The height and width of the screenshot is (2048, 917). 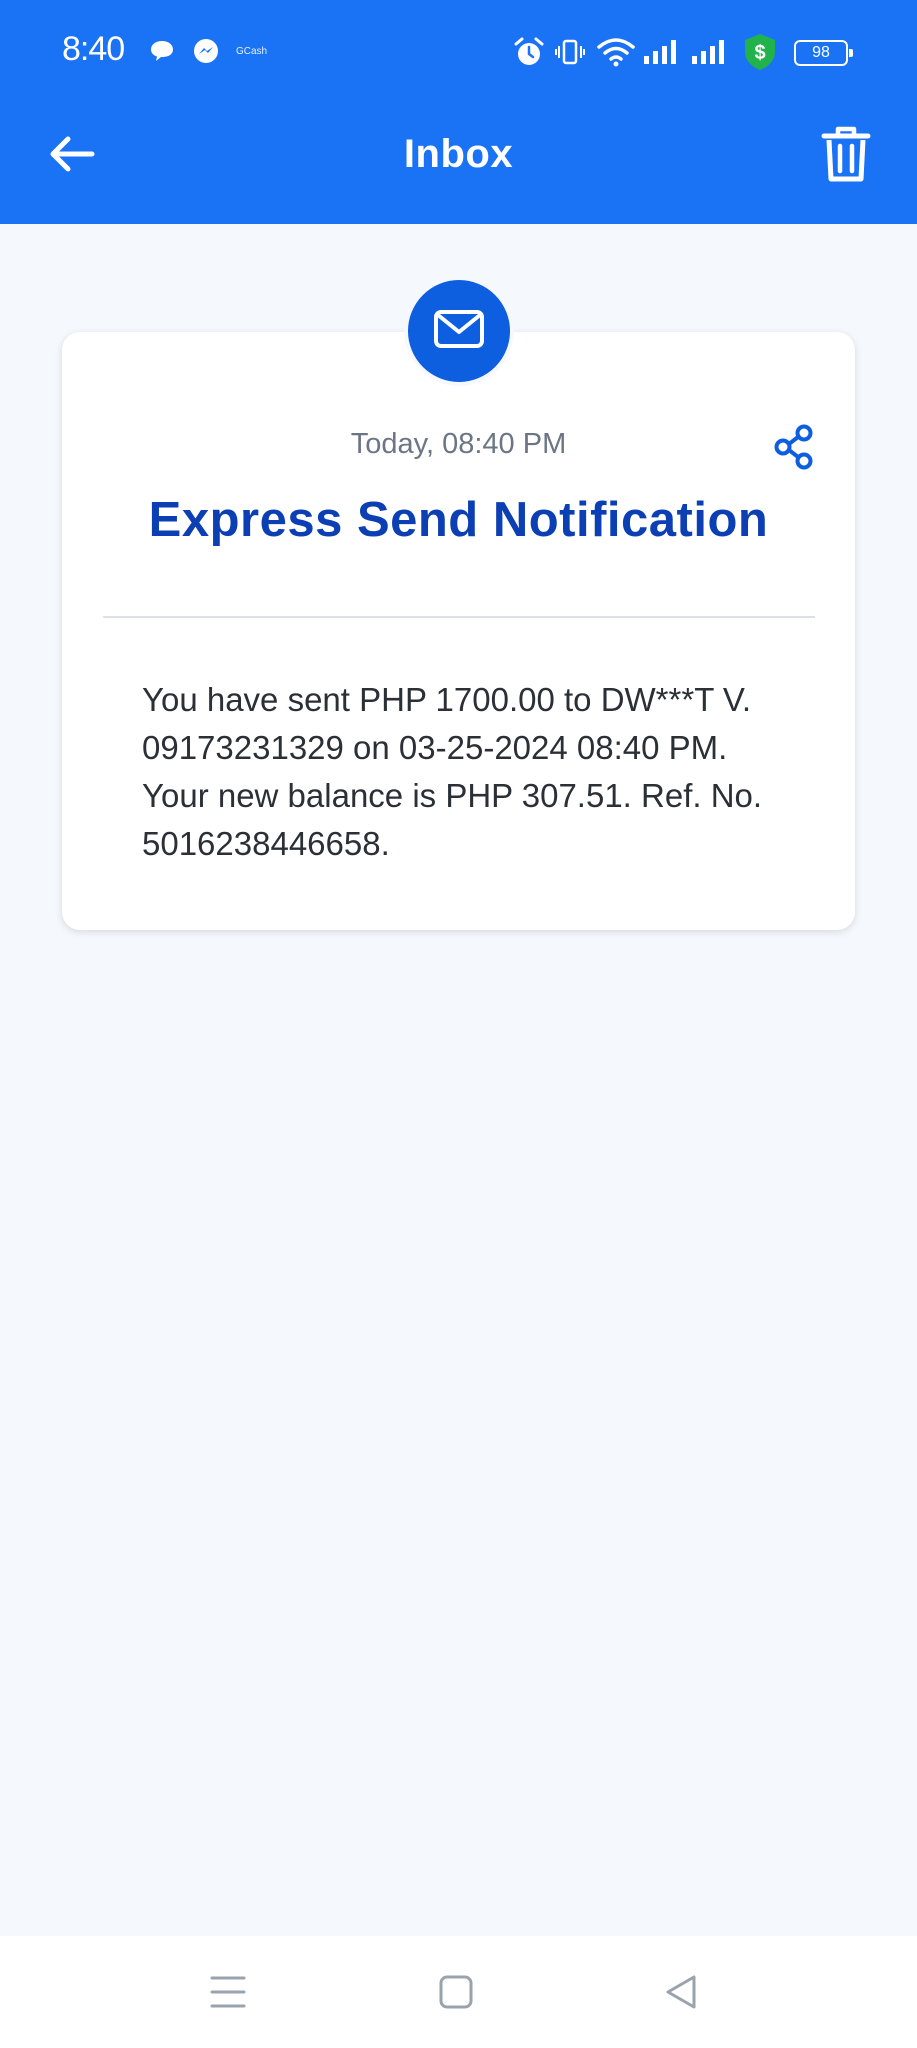 I want to click on vibrate-icon, so click(x=570, y=54).